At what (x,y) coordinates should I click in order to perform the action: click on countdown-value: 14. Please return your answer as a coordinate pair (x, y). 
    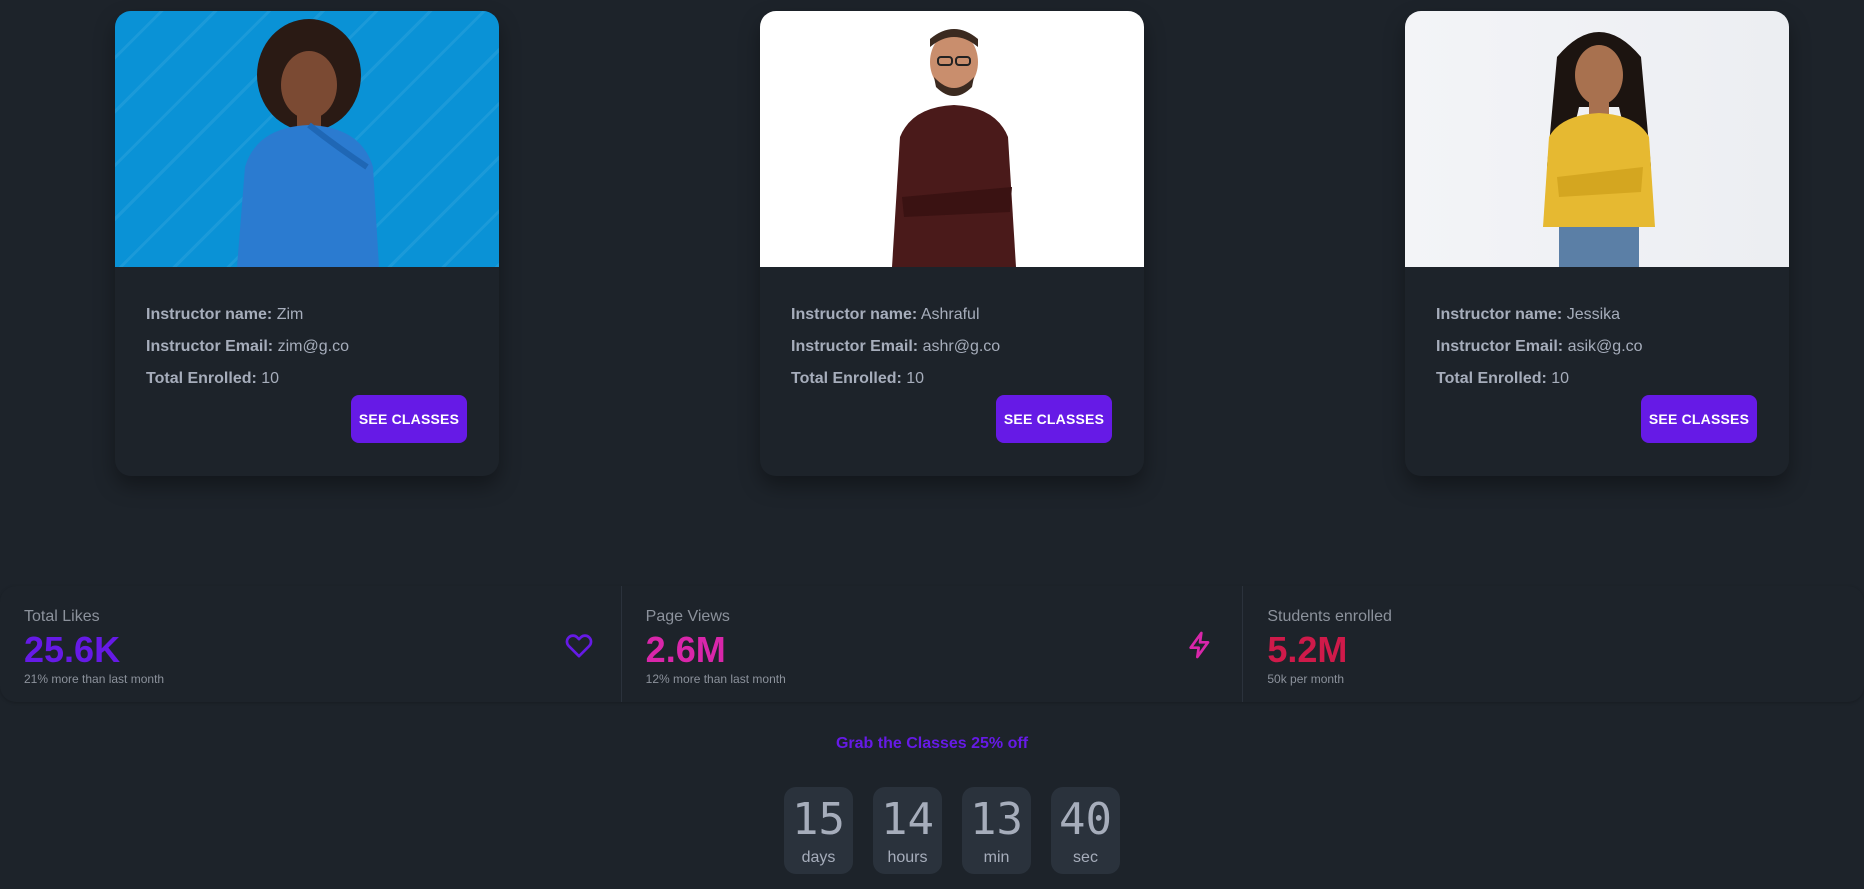
    Looking at the image, I should click on (907, 819).